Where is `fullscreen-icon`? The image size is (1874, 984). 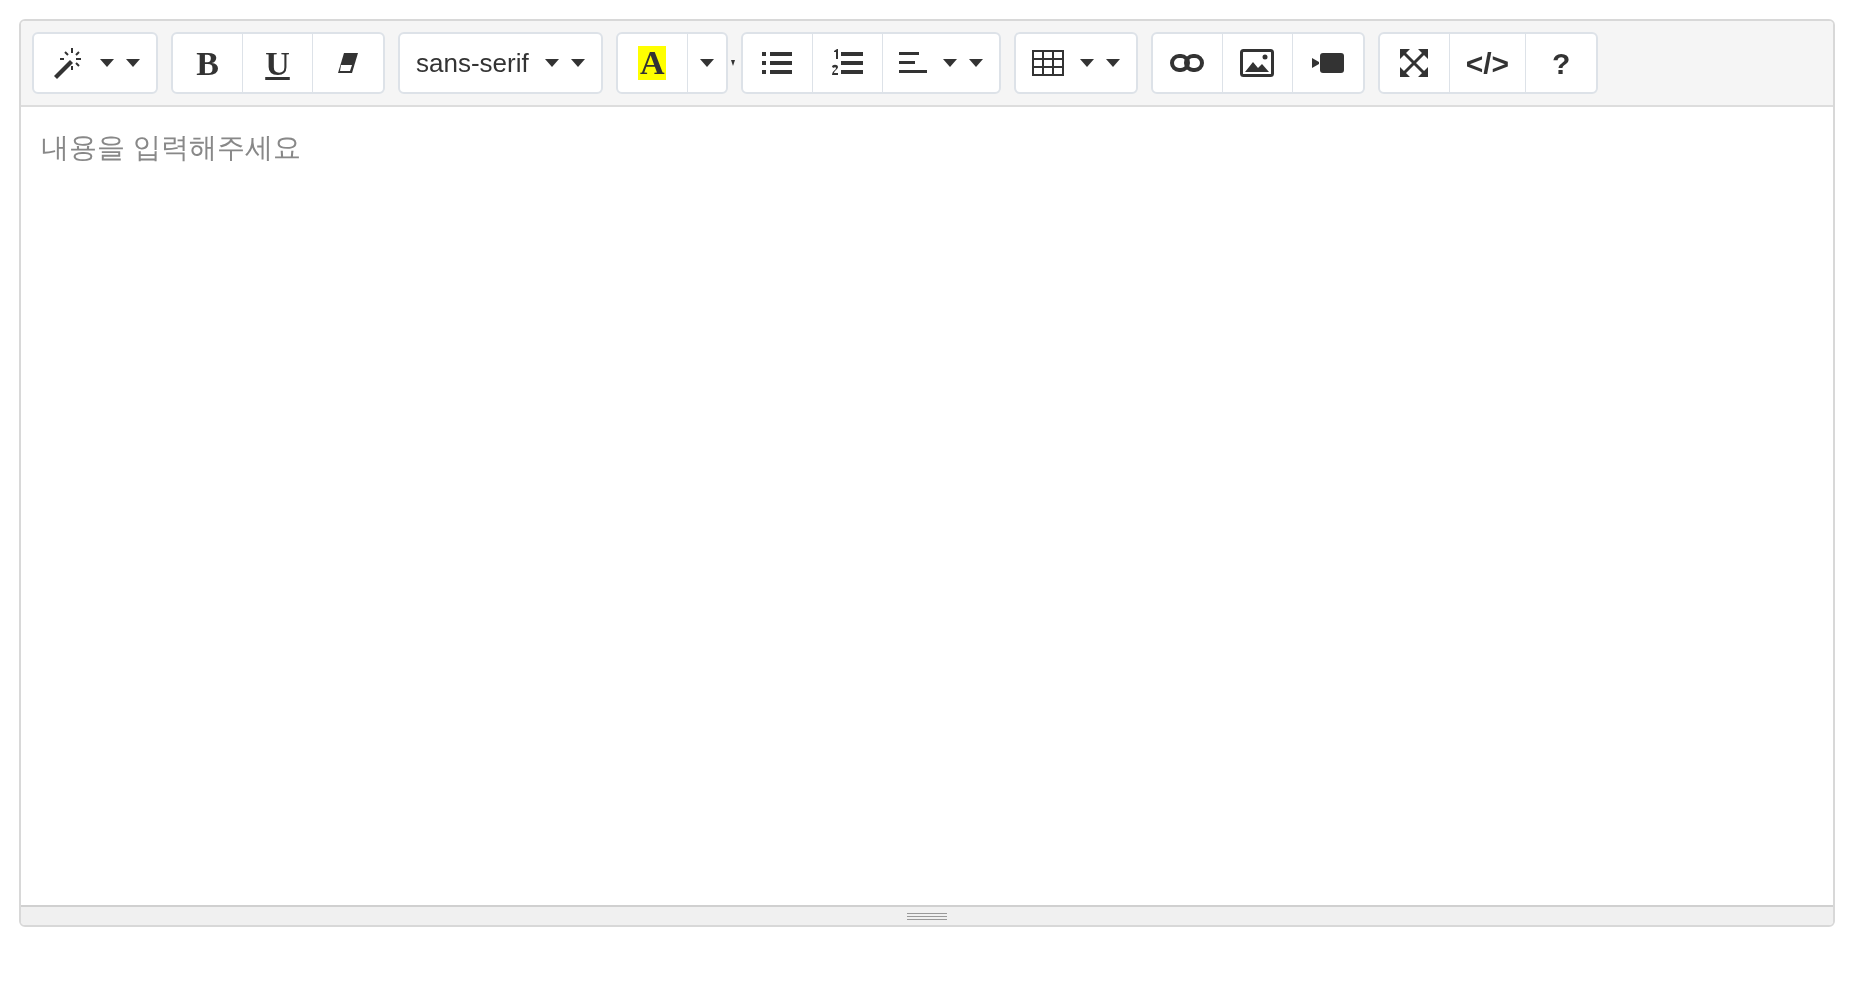
fullscreen-icon is located at coordinates (1414, 63).